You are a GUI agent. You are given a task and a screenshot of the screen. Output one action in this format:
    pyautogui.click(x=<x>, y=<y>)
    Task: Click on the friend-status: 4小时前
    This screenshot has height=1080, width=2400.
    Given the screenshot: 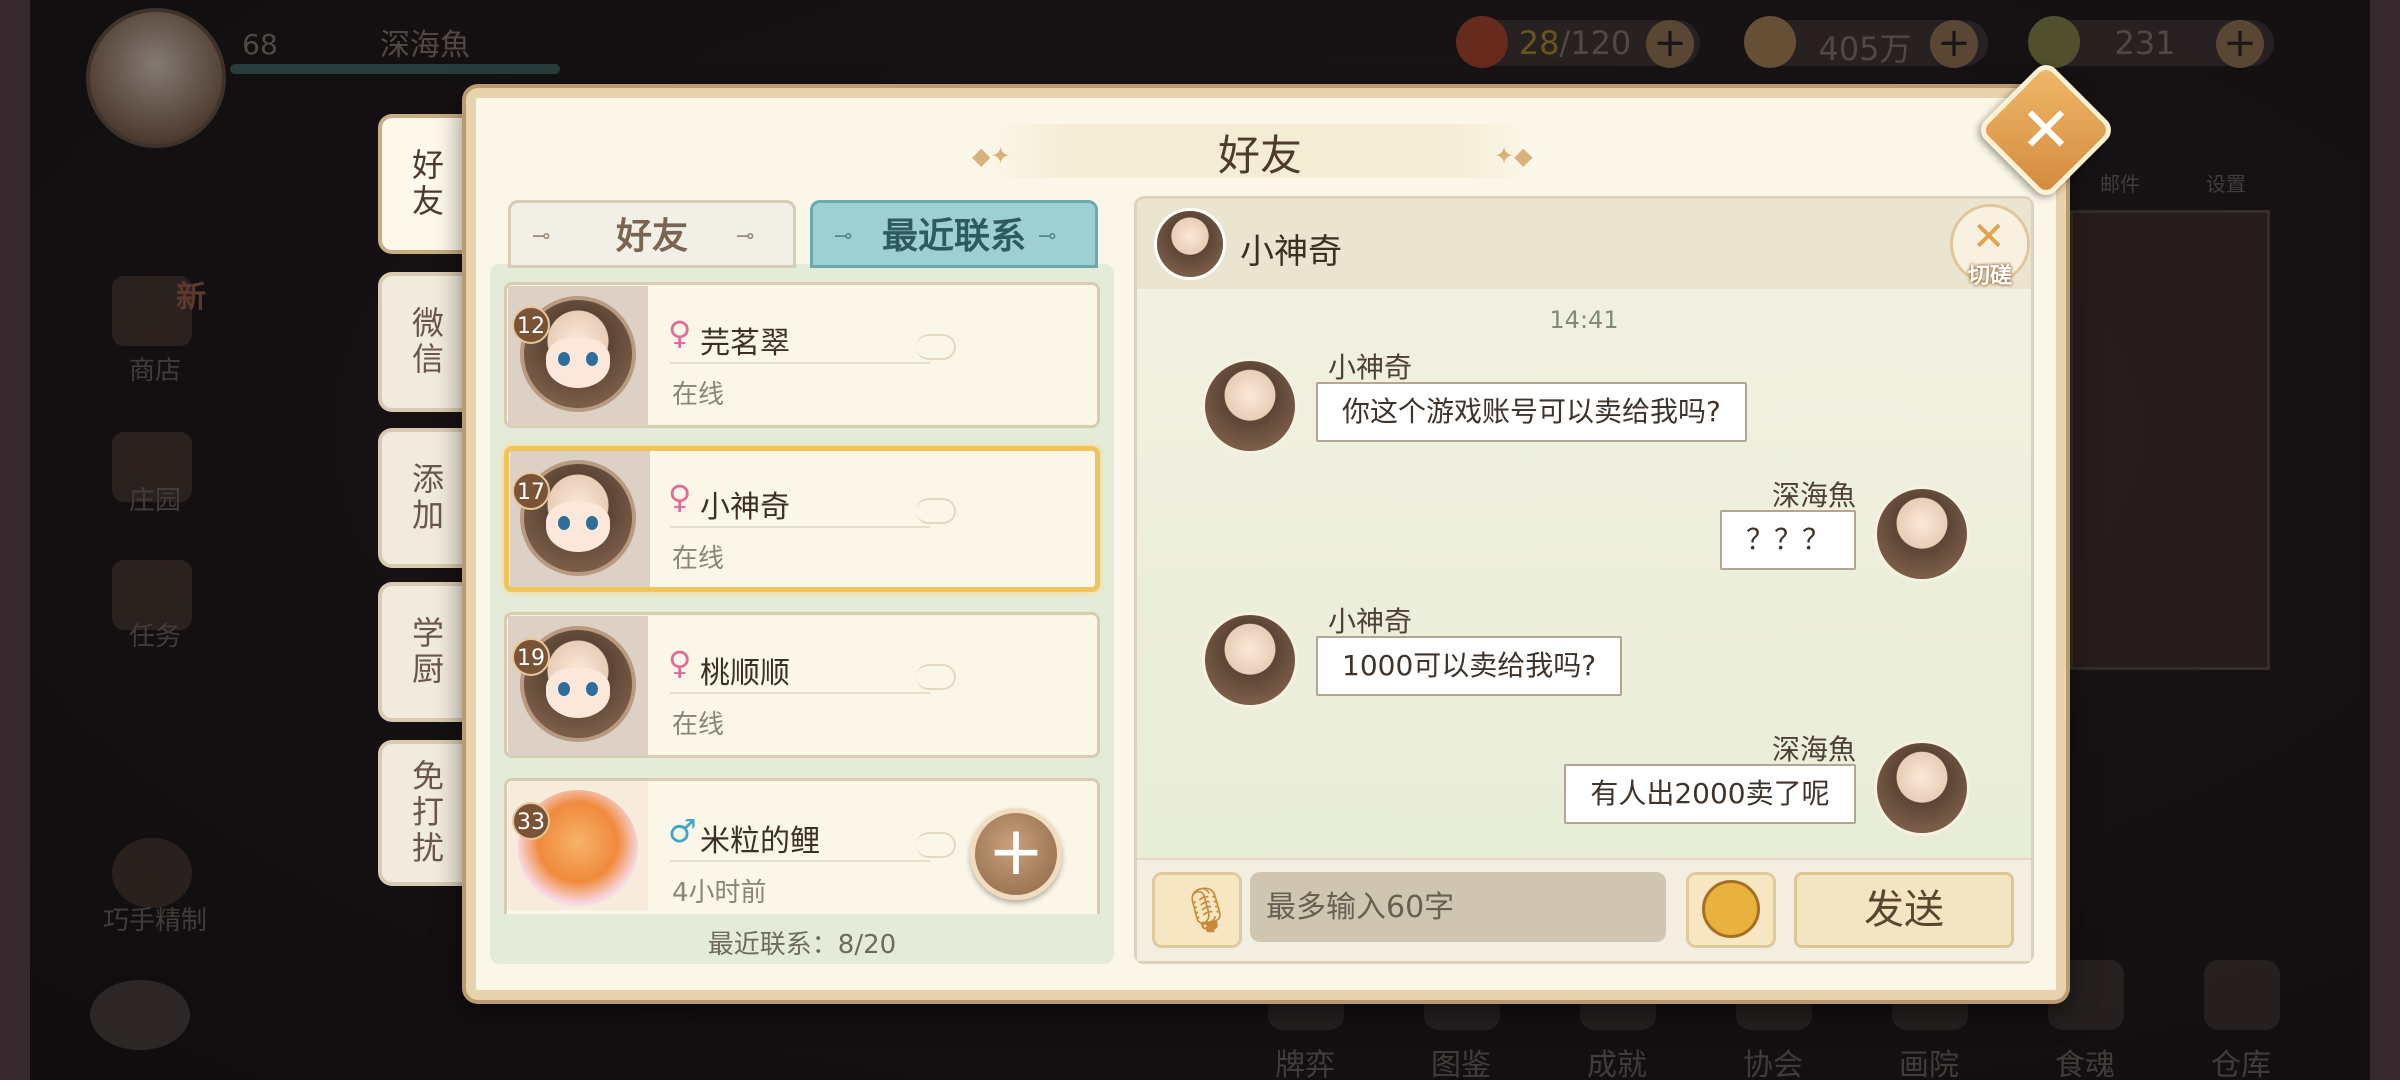 What is the action you would take?
    pyautogui.click(x=719, y=893)
    